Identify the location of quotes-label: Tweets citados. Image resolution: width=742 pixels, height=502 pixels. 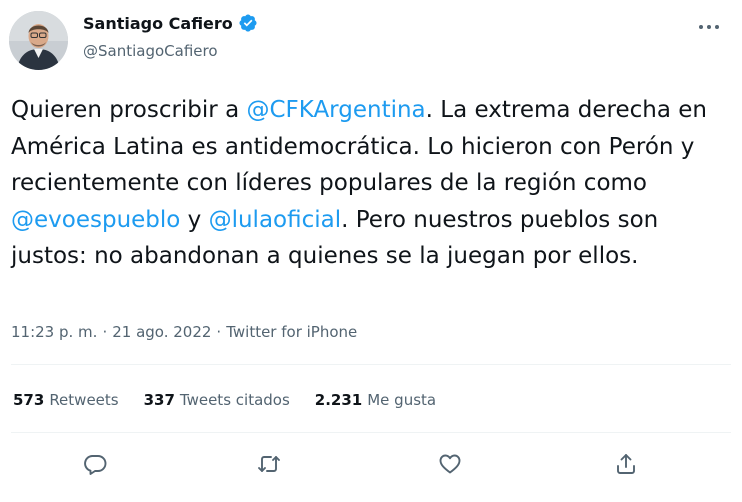
(234, 400).